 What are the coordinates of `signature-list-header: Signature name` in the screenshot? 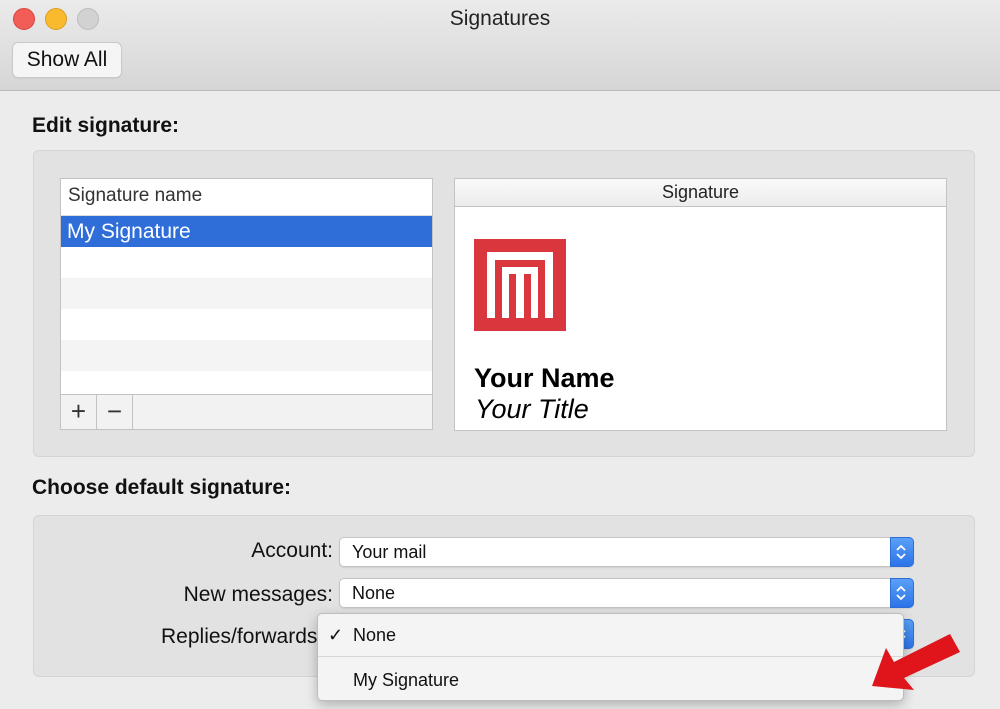 It's located at (246, 197).